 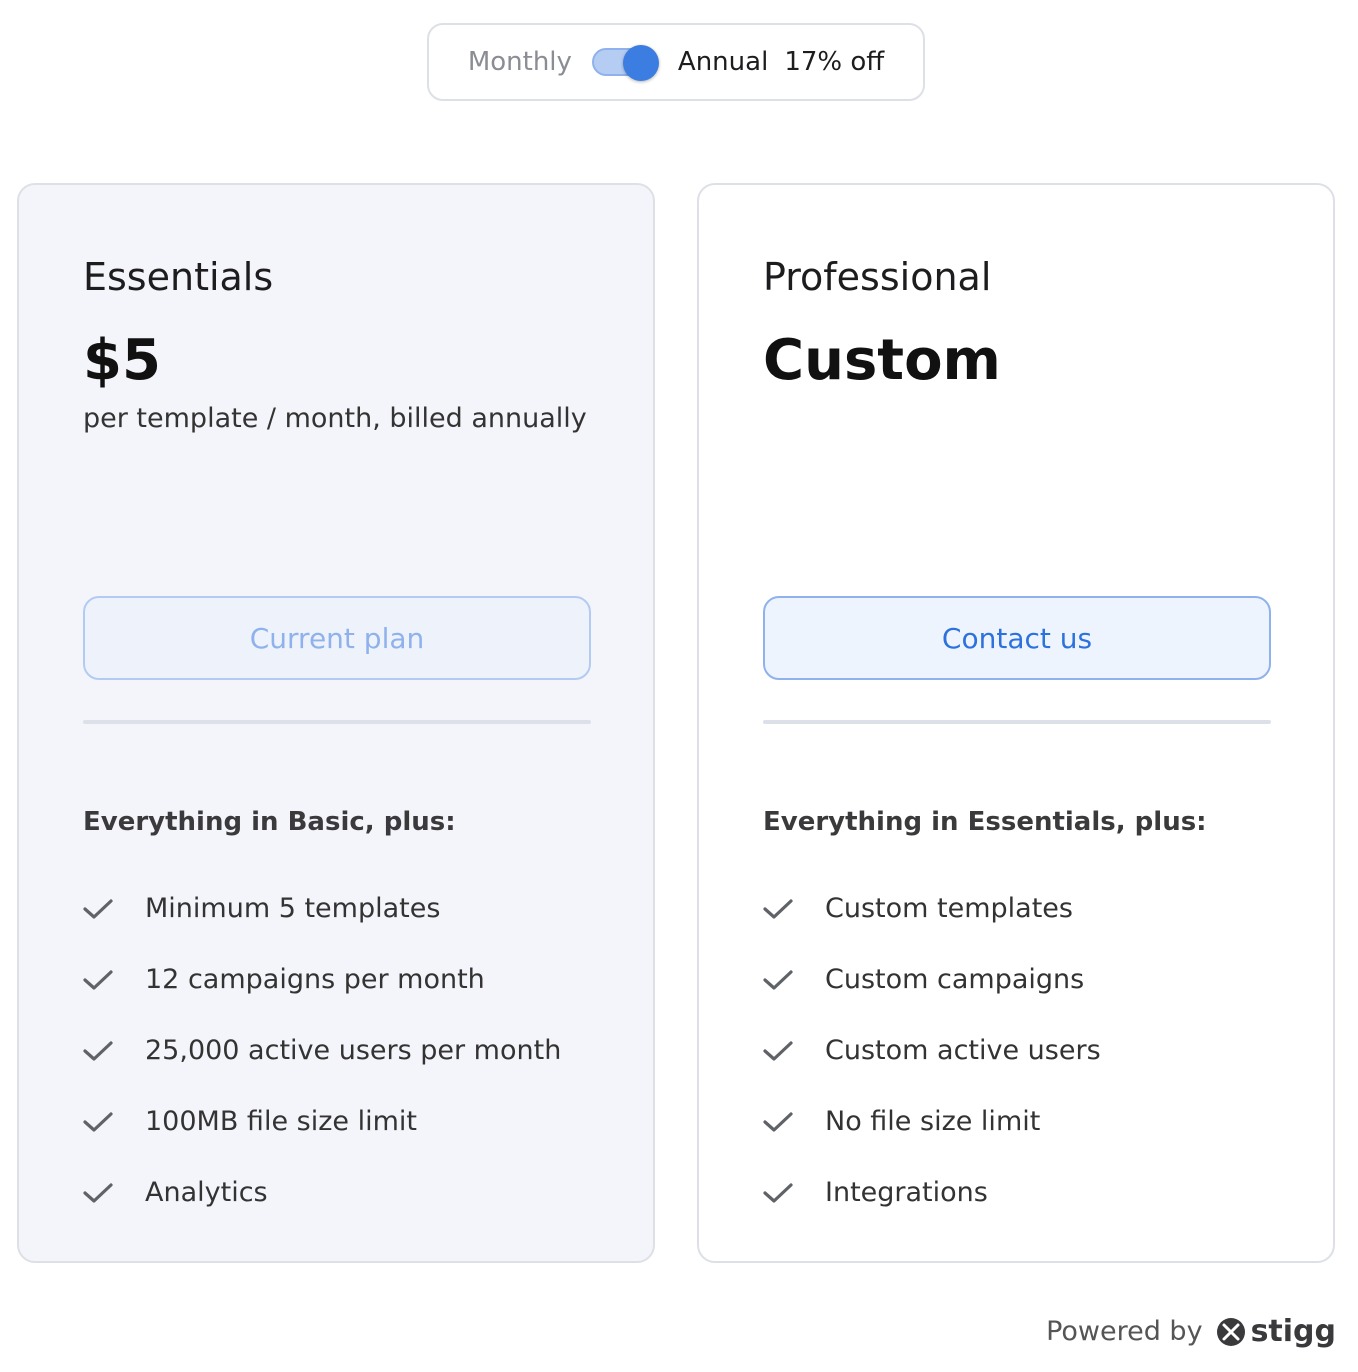 I want to click on feature-item: Custom templates, so click(x=932, y=908).